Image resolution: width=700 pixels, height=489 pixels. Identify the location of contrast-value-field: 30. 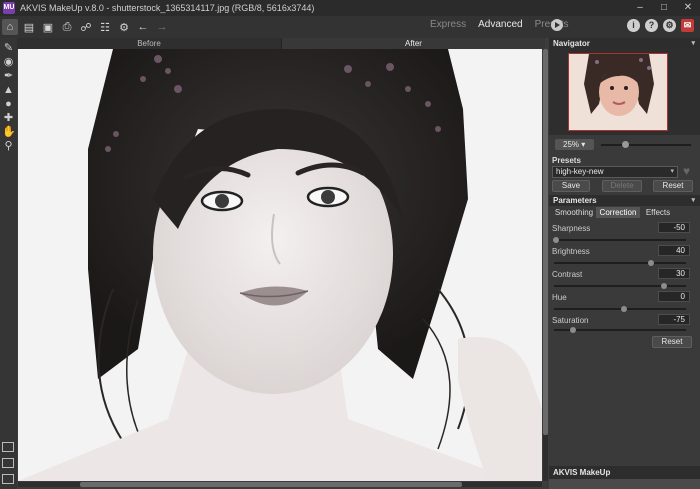
(674, 273).